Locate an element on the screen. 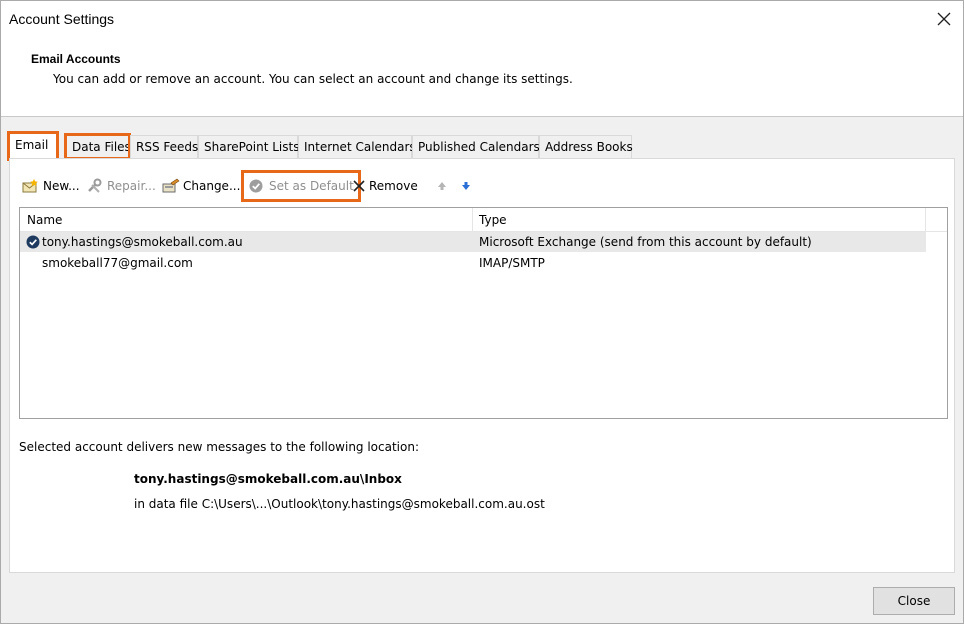 The image size is (964, 624). remove-button: Remove is located at coordinates (385, 186).